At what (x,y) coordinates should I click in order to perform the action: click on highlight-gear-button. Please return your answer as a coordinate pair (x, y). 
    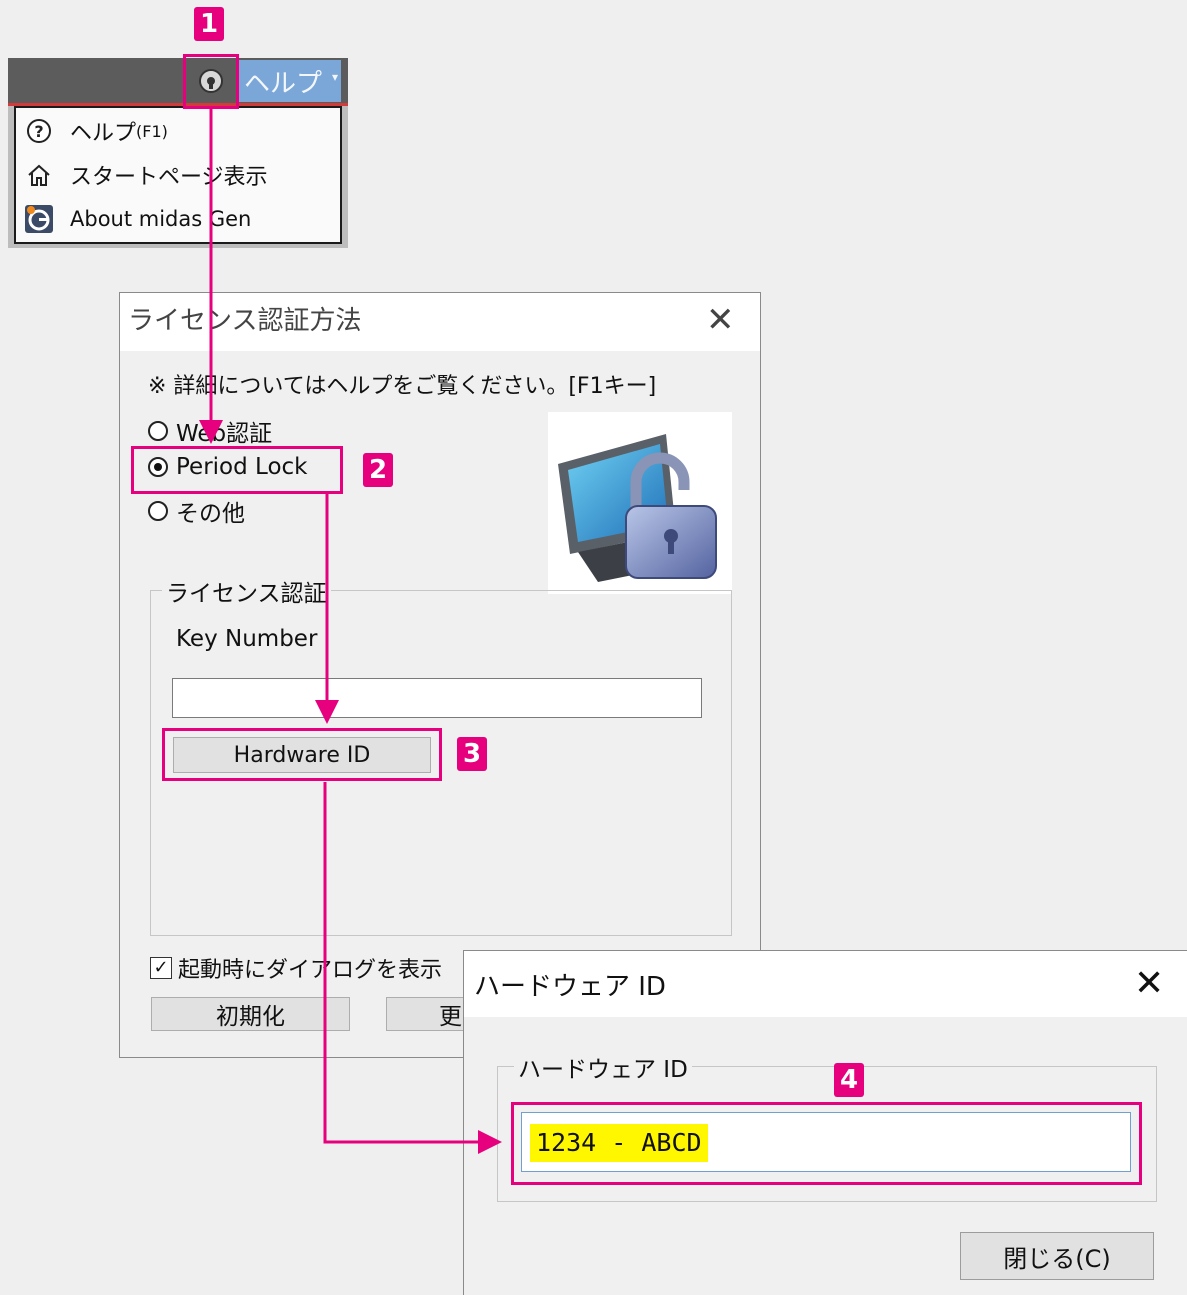
    Looking at the image, I should click on (211, 81).